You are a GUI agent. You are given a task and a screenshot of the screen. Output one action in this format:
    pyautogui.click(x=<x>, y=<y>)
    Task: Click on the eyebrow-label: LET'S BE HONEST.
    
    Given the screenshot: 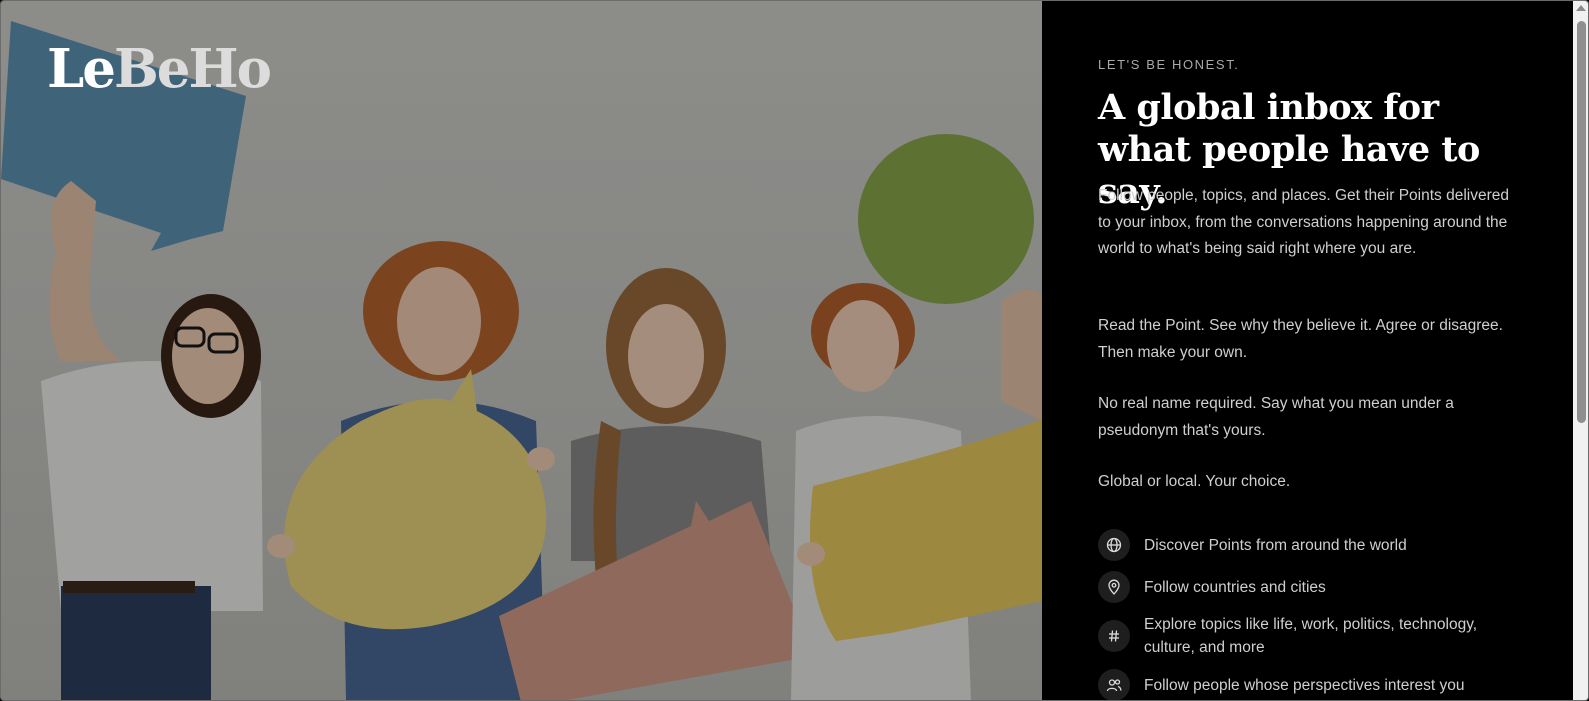 What is the action you would take?
    pyautogui.click(x=1169, y=64)
    